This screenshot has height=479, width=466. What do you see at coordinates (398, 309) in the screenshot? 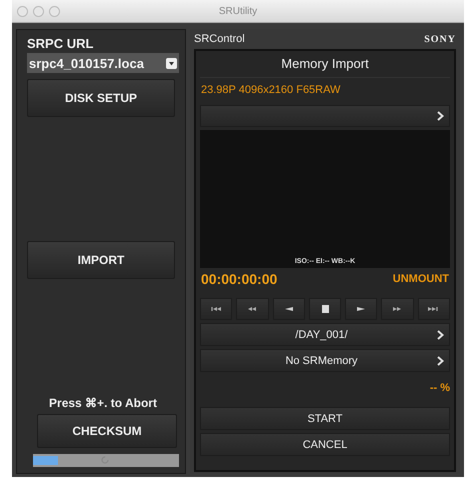
I see `fast-forward-icon` at bounding box center [398, 309].